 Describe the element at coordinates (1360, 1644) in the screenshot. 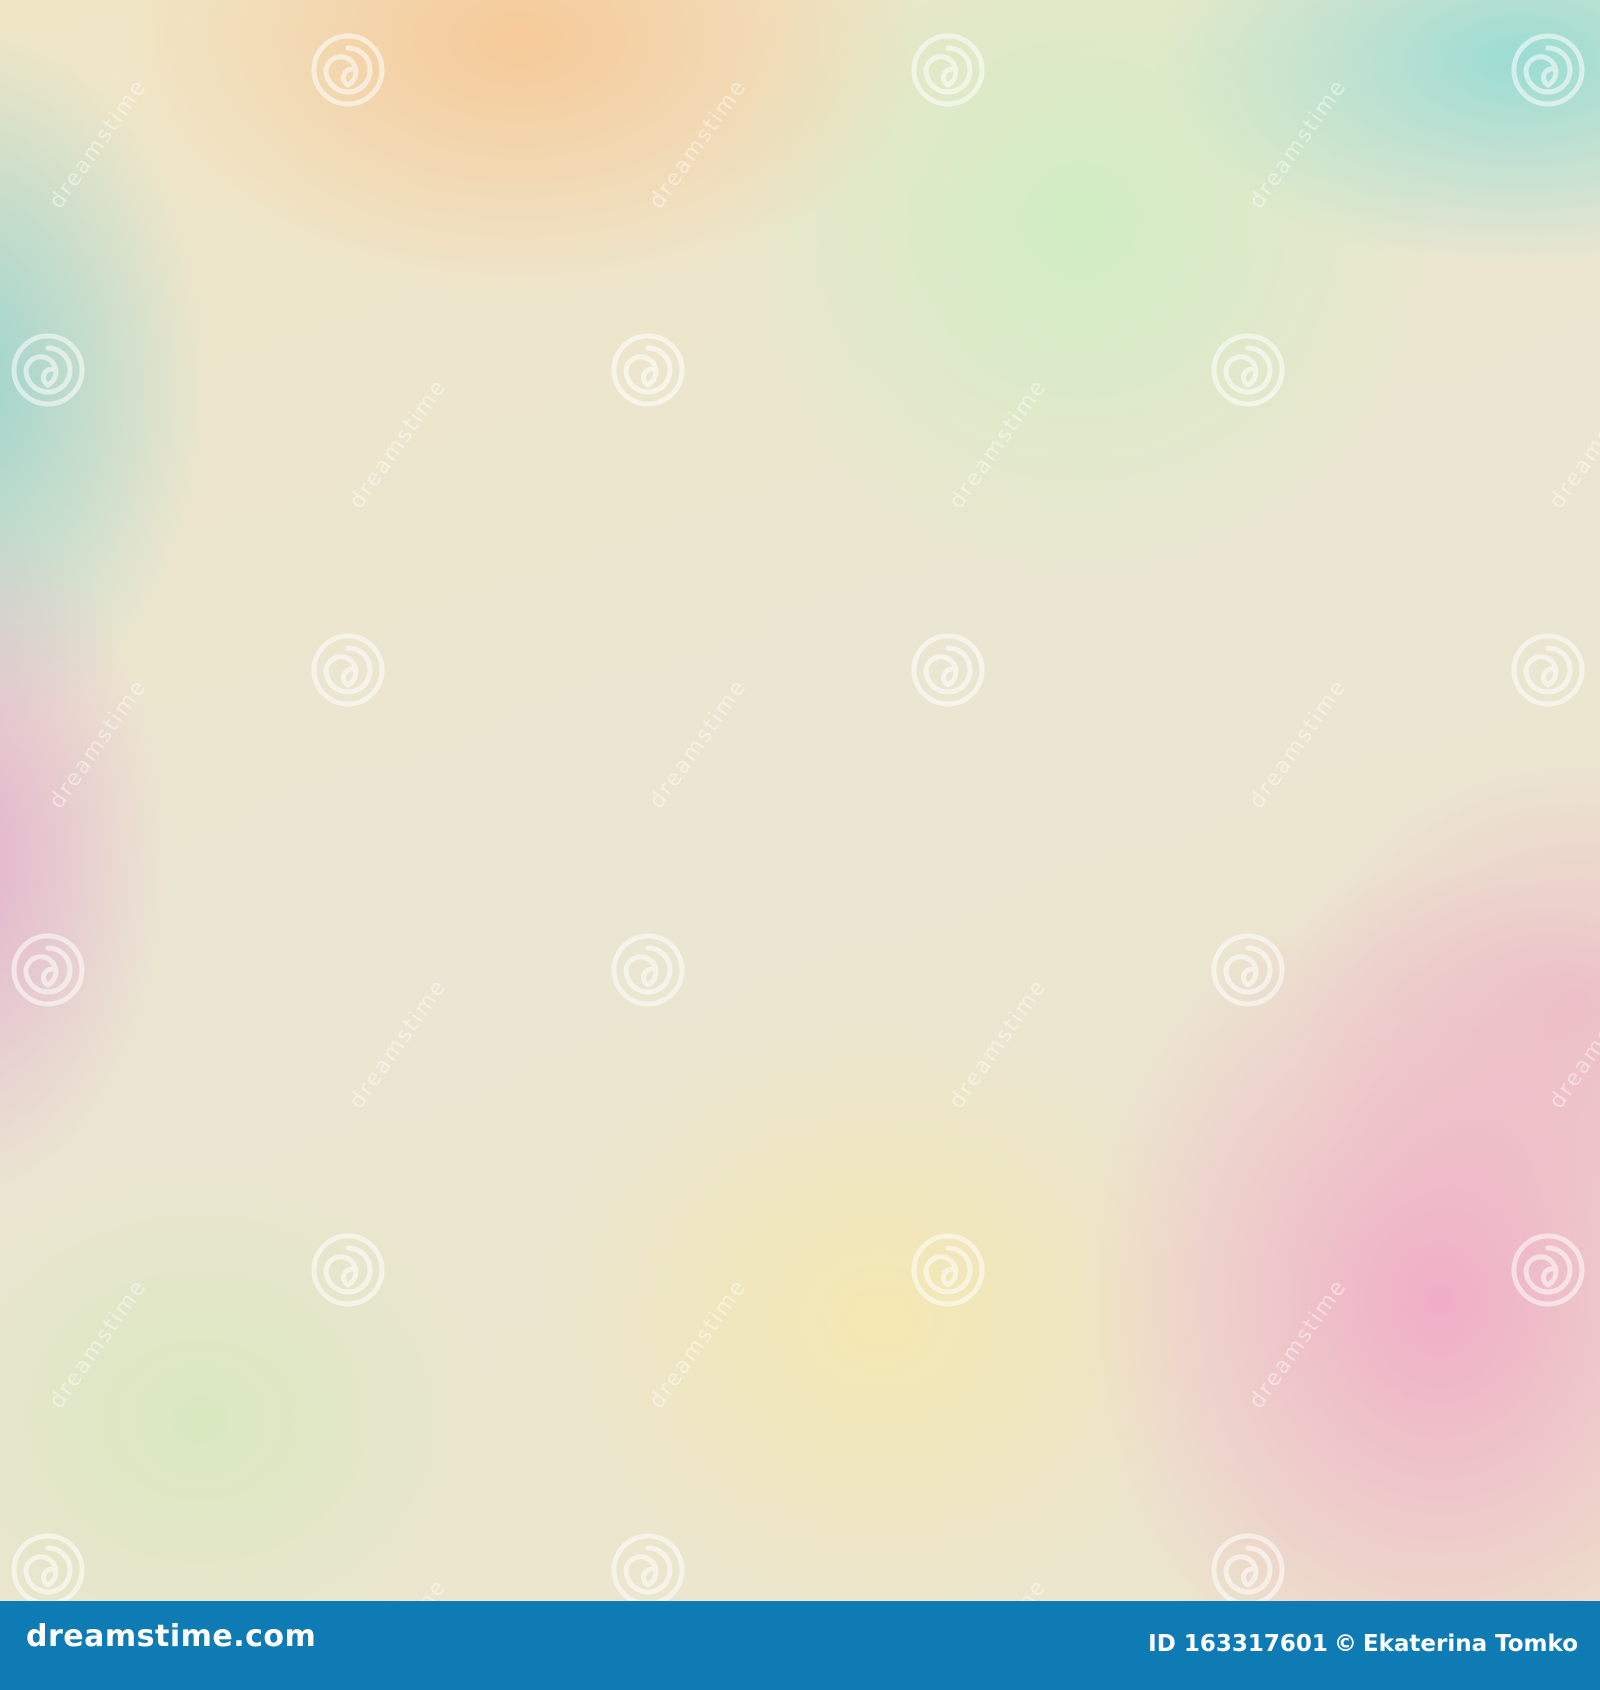

I see `image-credit: ID 163317601 © Ekaterina Tomko` at that location.